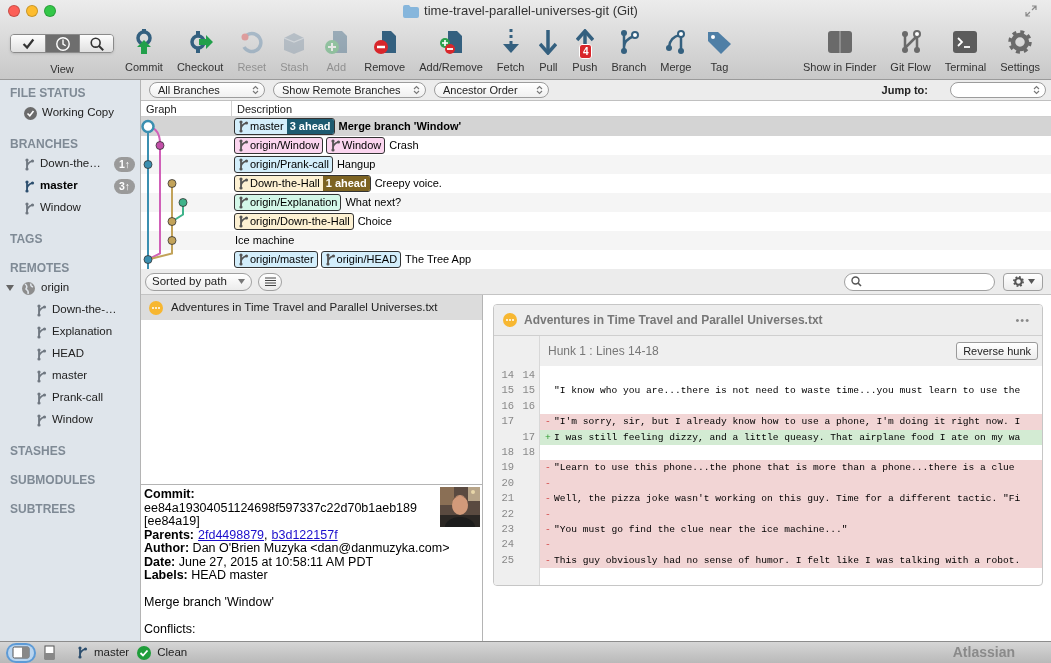 The height and width of the screenshot is (663, 1051). What do you see at coordinates (78, 398) in the screenshot?
I see `sidebar-item-label: Prank-call` at bounding box center [78, 398].